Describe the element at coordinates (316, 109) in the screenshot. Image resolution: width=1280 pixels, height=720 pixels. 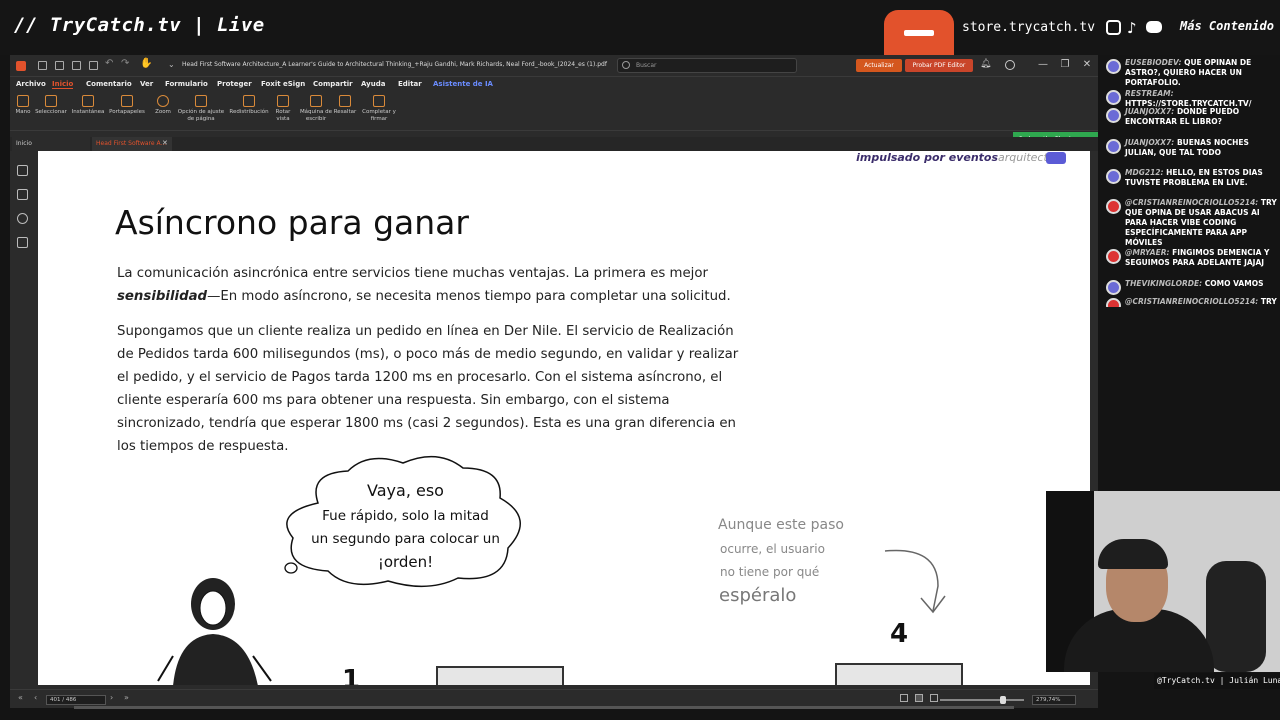
I see `ribbon-typewriter: Máquina de escribir` at that location.